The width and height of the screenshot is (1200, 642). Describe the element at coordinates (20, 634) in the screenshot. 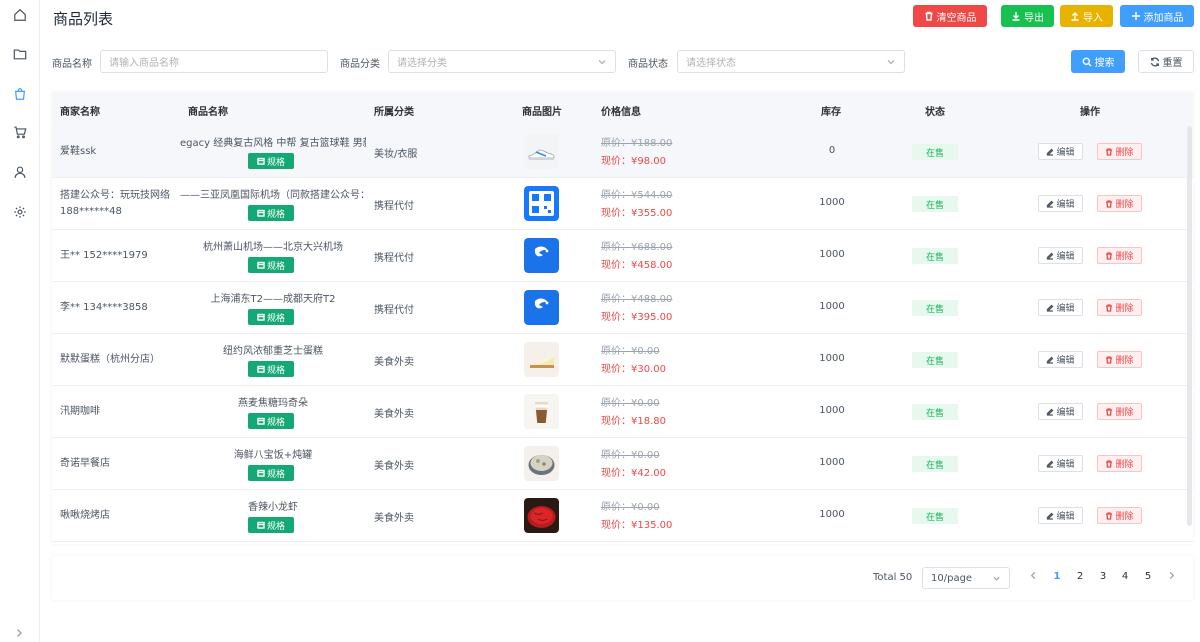

I see `expand-chevron-icon` at that location.